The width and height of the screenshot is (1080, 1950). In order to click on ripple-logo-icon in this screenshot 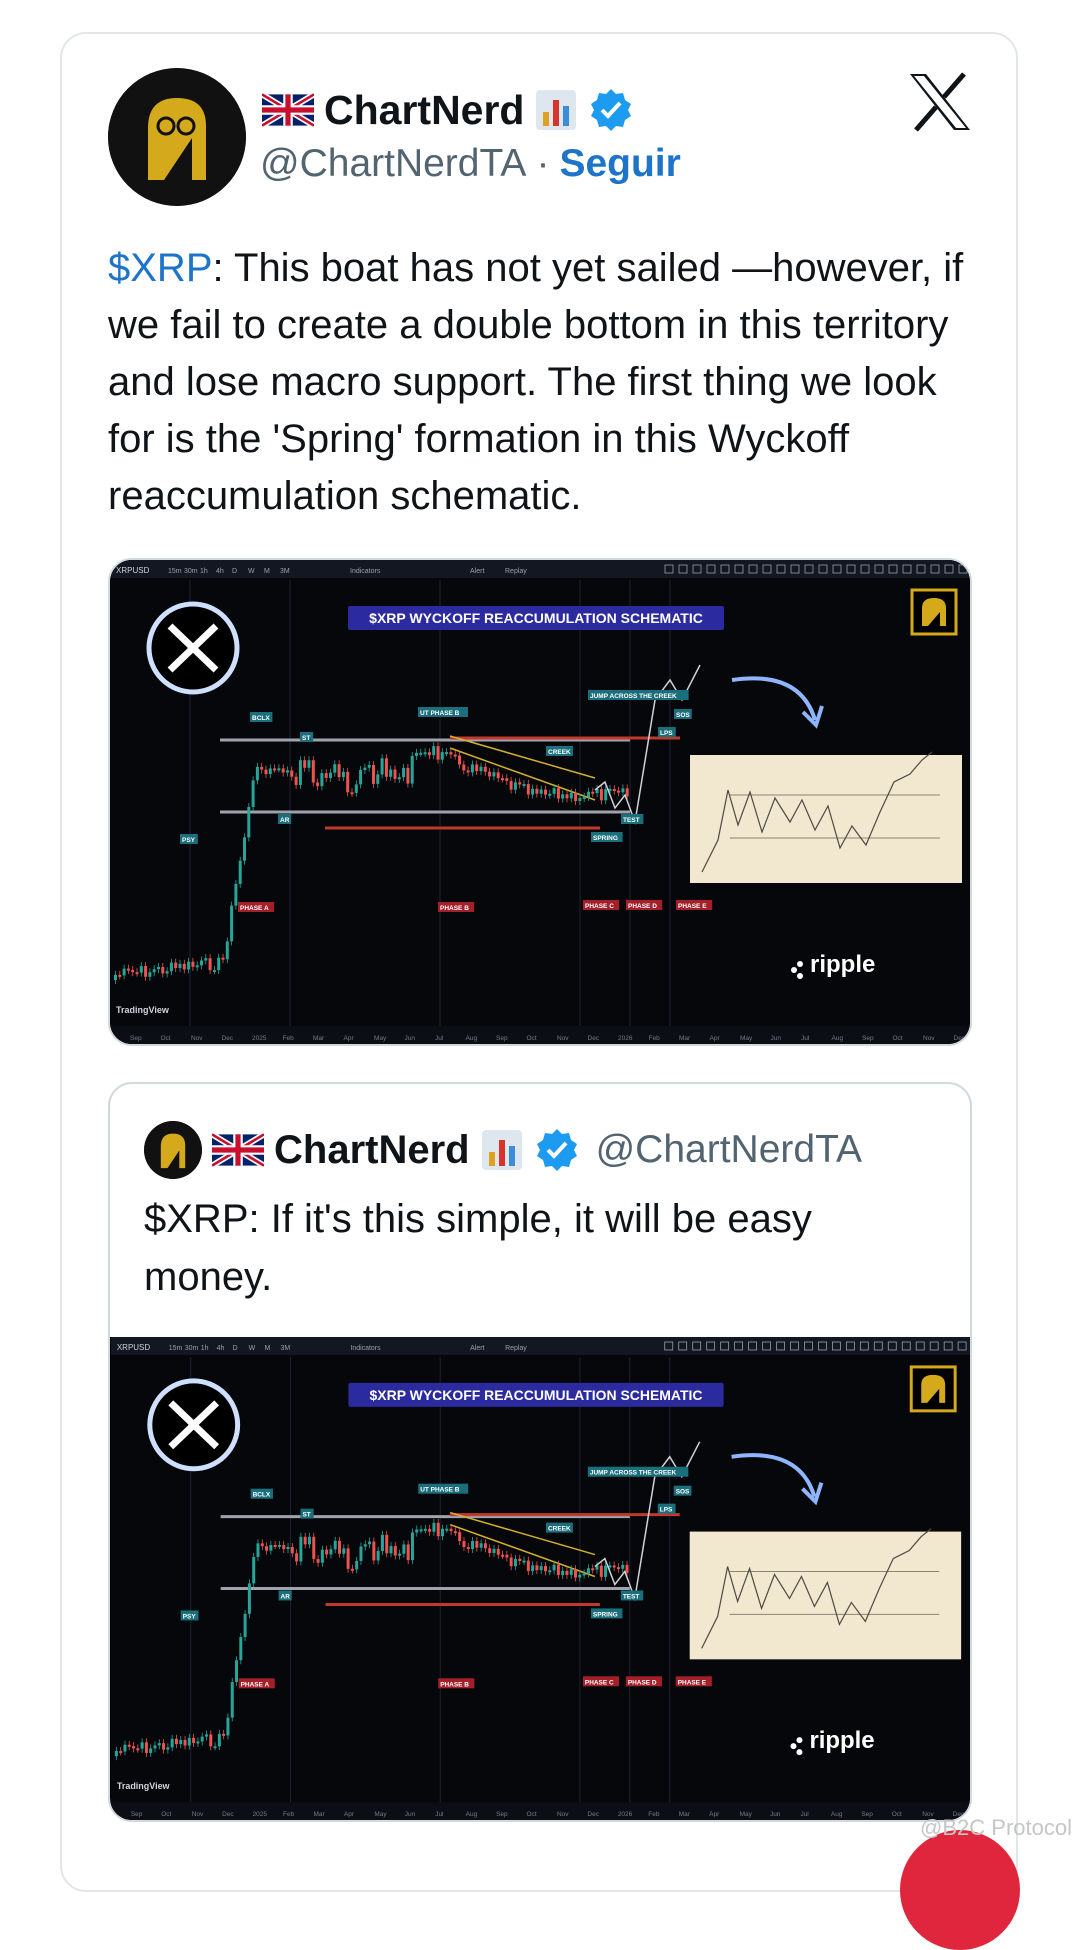, I will do `click(793, 1746)`.